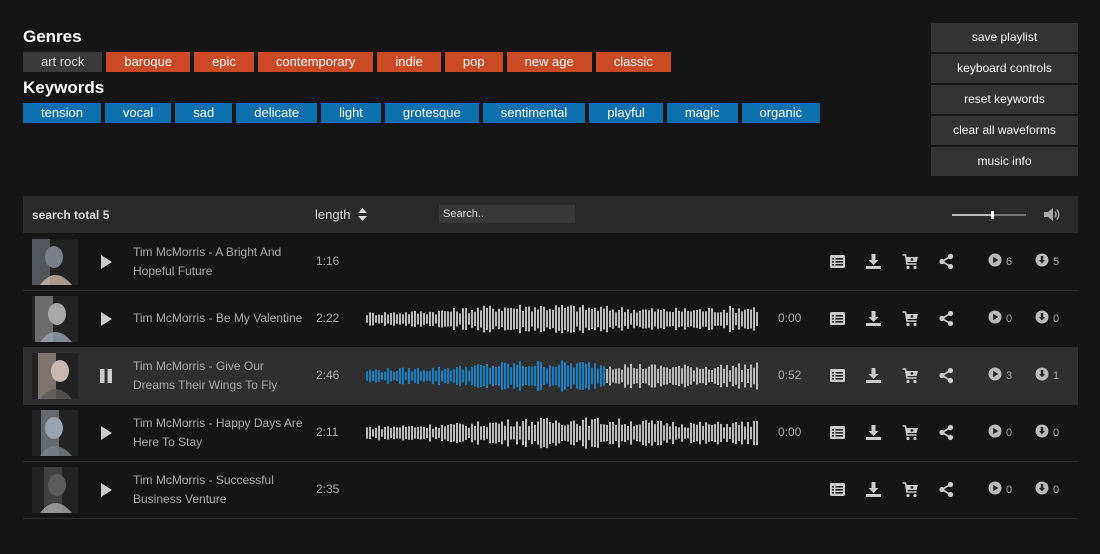 Image resolution: width=1100 pixels, height=554 pixels. I want to click on genre-tag: contemporary, so click(315, 62).